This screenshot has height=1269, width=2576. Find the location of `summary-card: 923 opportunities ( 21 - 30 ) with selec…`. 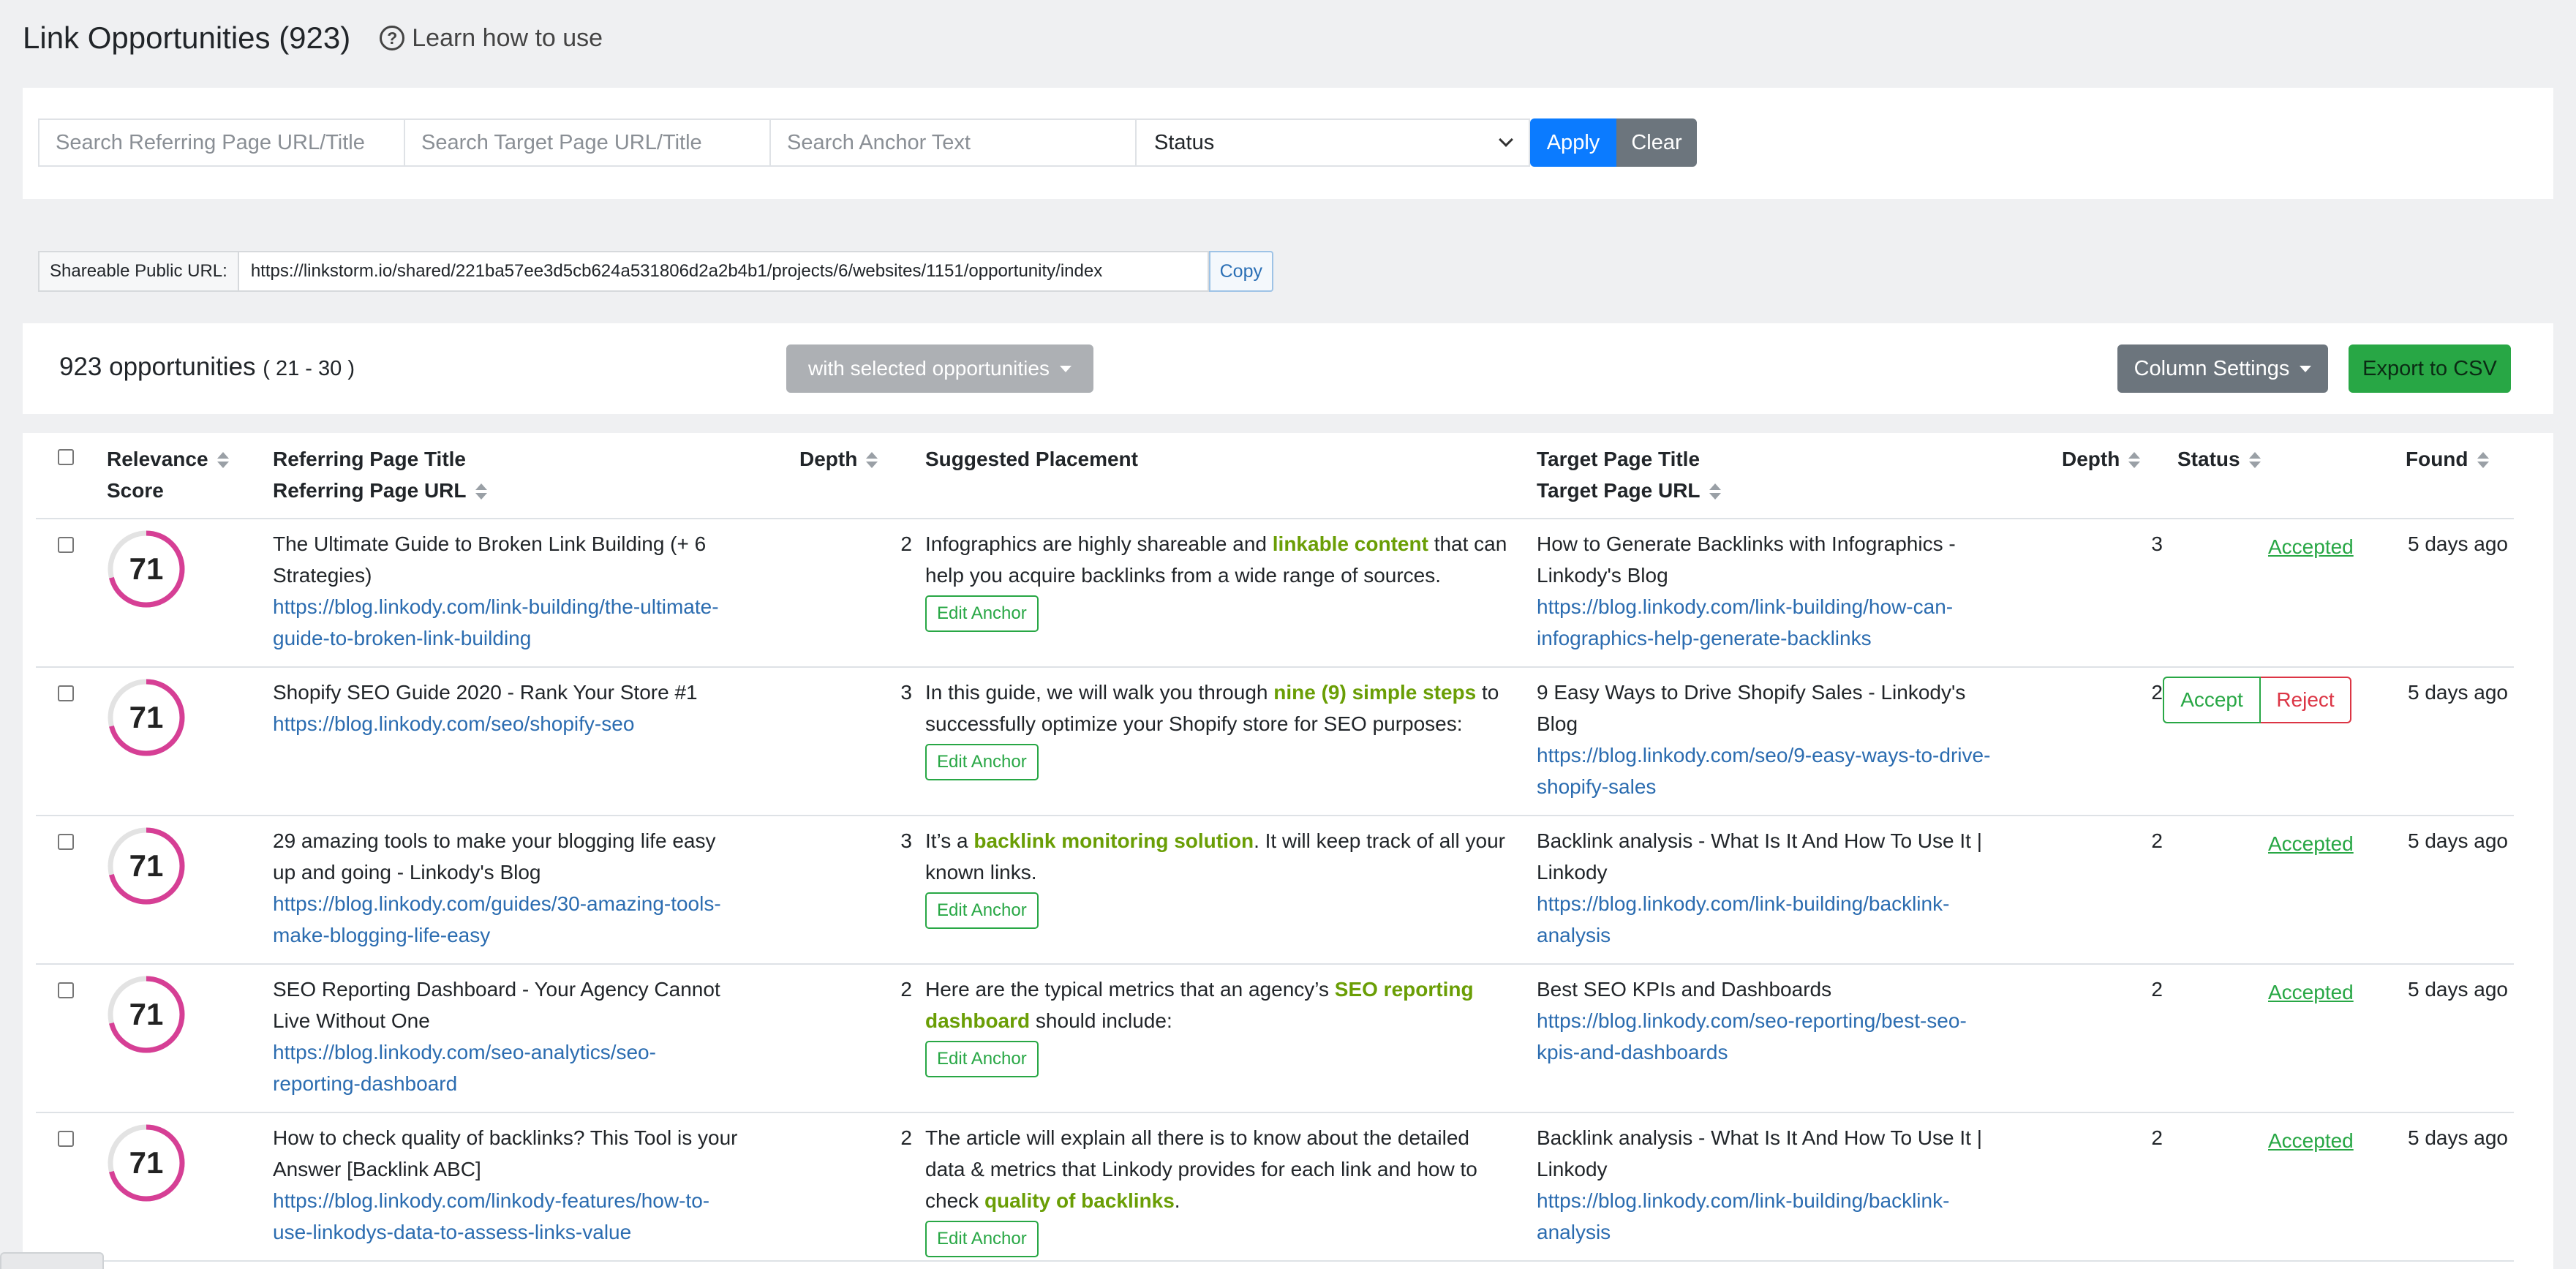

summary-card: 923 opportunities ( 21 - 30 ) with selec… is located at coordinates (1288, 368).